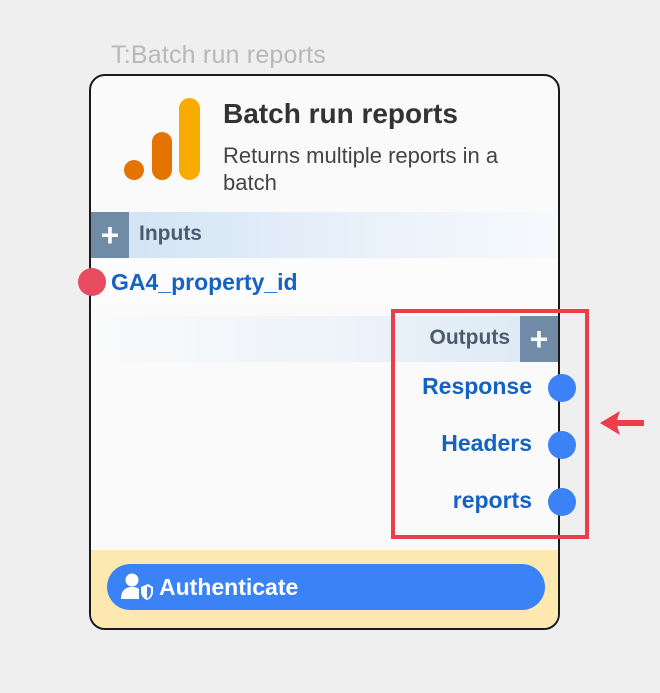 This screenshot has height=693, width=660. I want to click on inputs-label: Inputs, so click(170, 233).